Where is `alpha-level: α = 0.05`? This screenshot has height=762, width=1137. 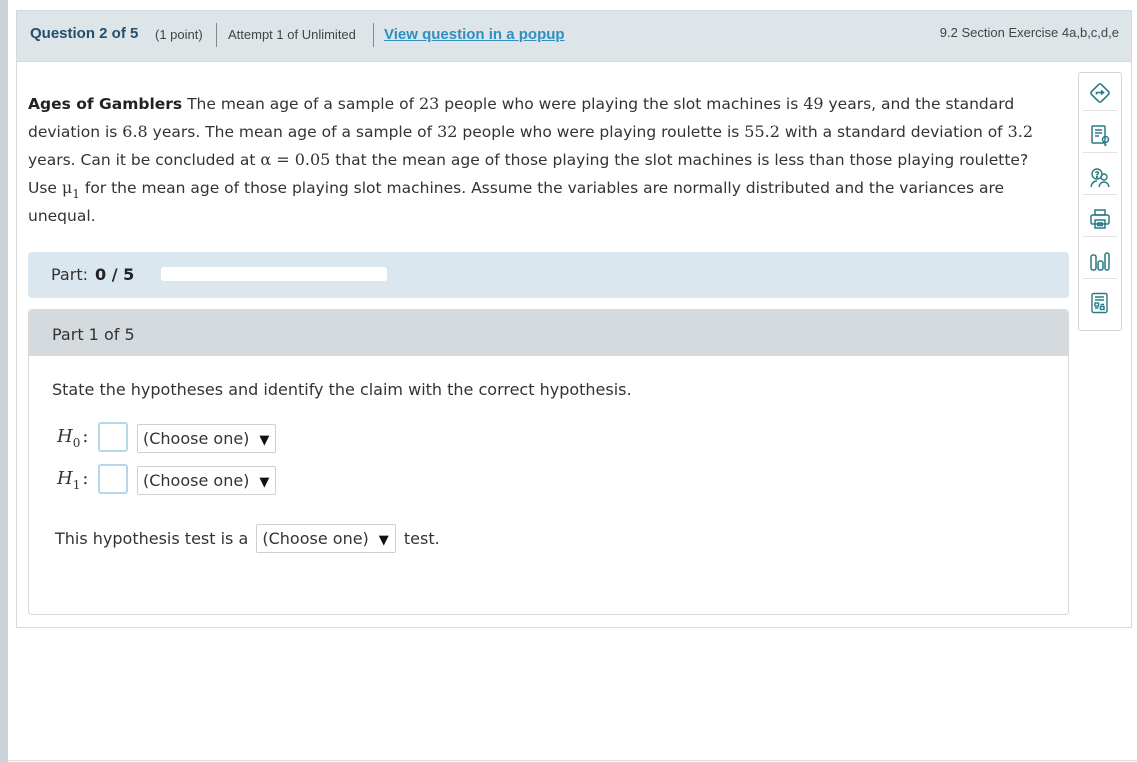
alpha-level: α = 0.05 is located at coordinates (295, 159).